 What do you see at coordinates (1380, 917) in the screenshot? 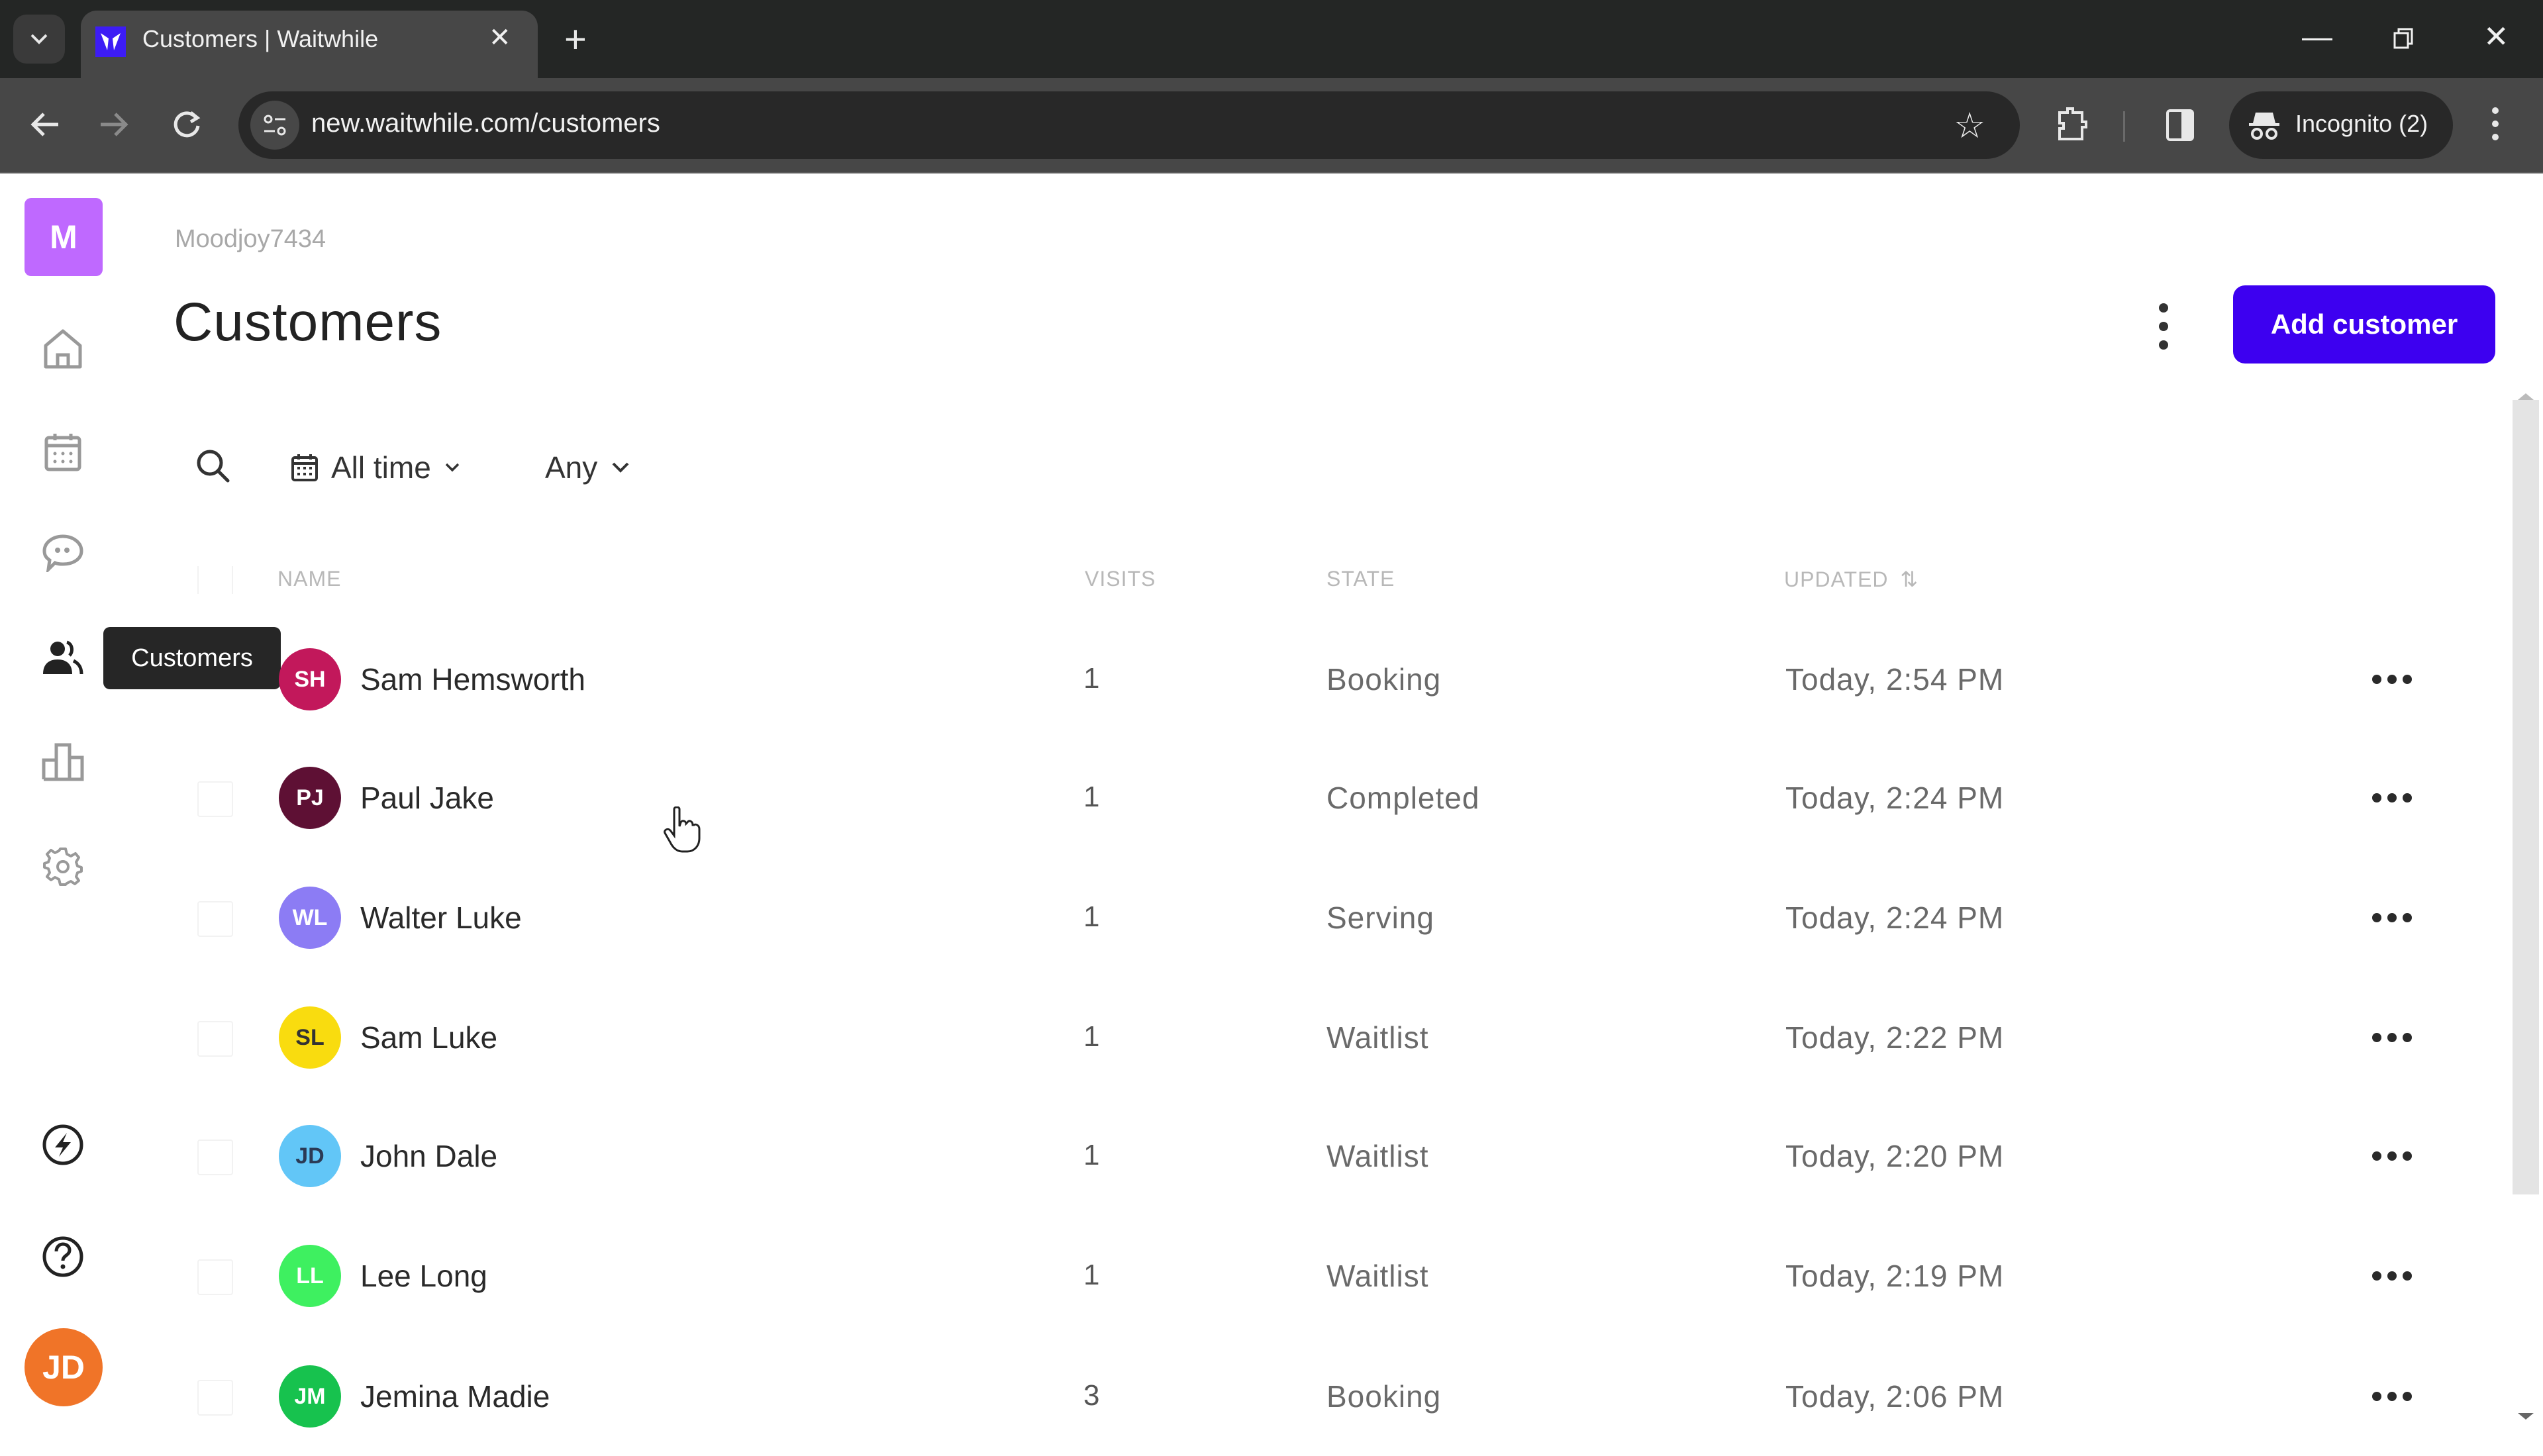
I see `customer-state: Serving` at bounding box center [1380, 917].